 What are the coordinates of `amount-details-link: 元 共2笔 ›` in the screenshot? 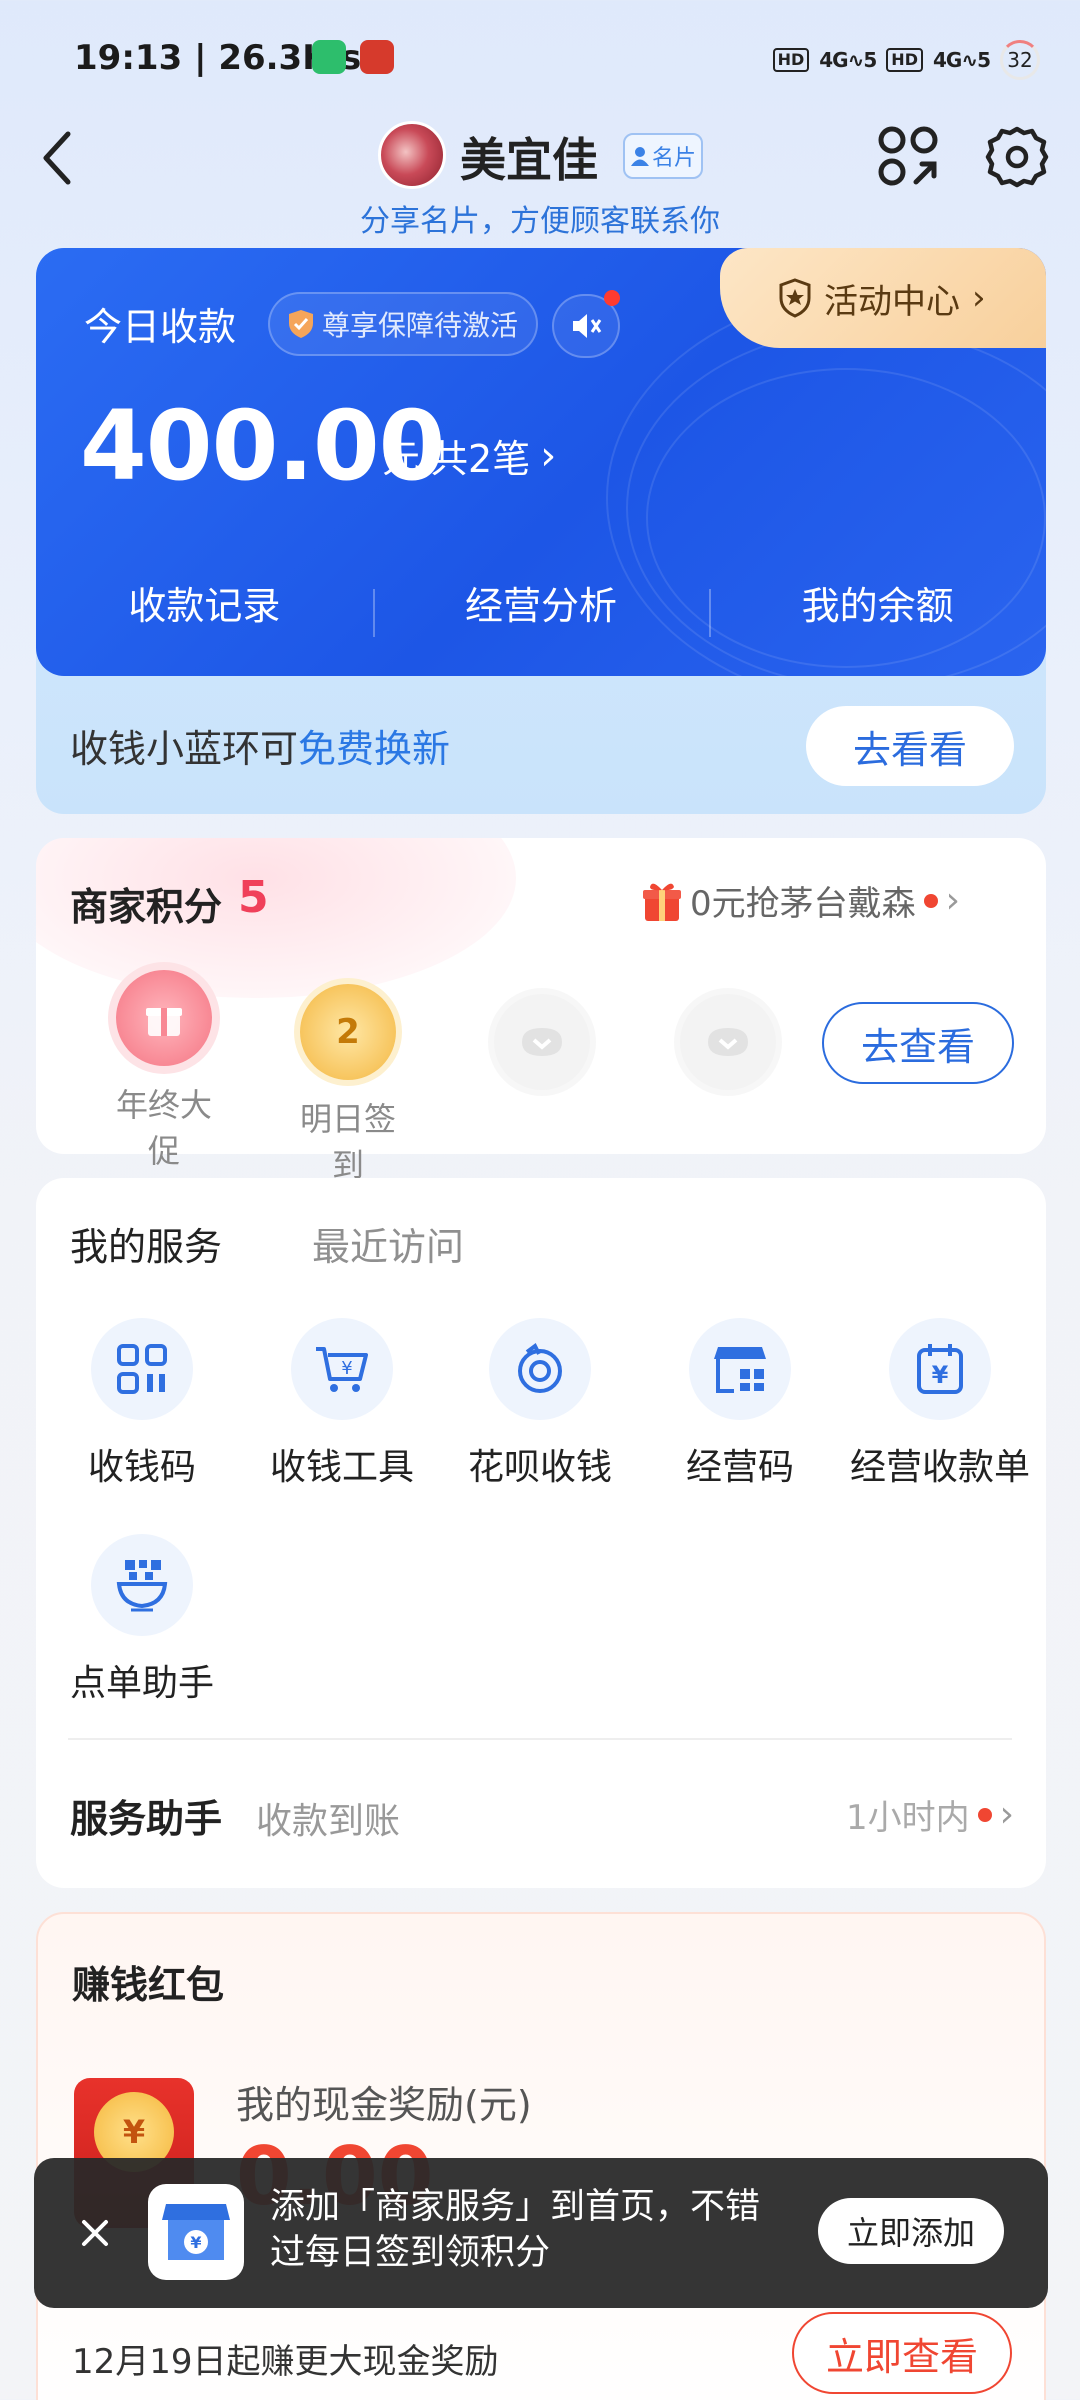 It's located at (469, 455).